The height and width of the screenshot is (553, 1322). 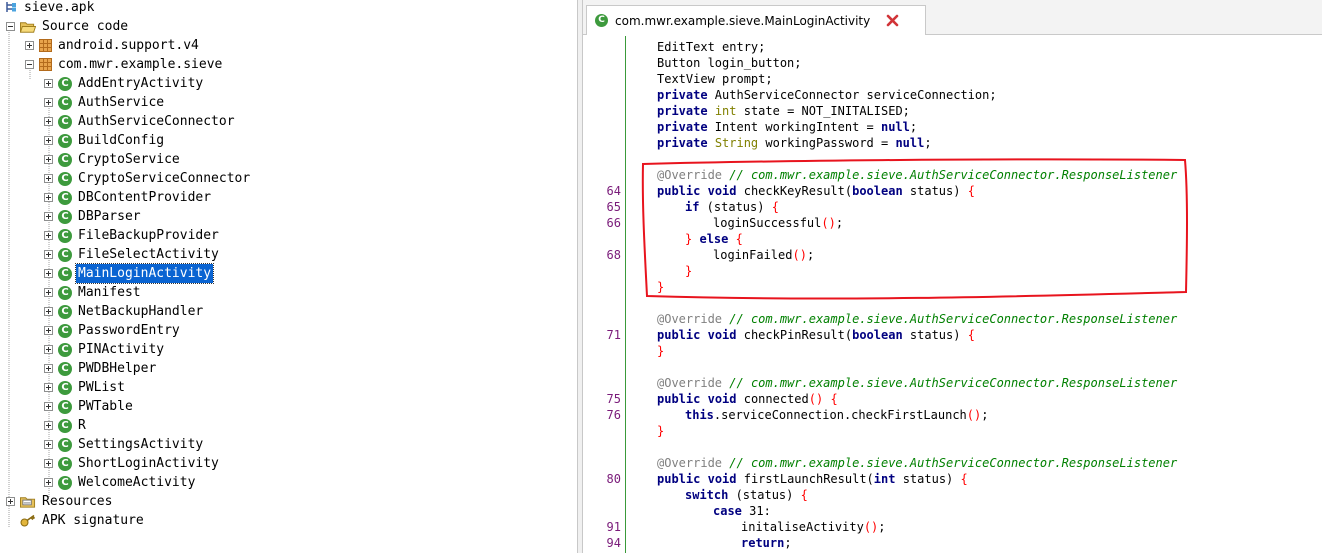 I want to click on tree-item-netbackuphandler: C NetBackupHandler, so click(x=124, y=311).